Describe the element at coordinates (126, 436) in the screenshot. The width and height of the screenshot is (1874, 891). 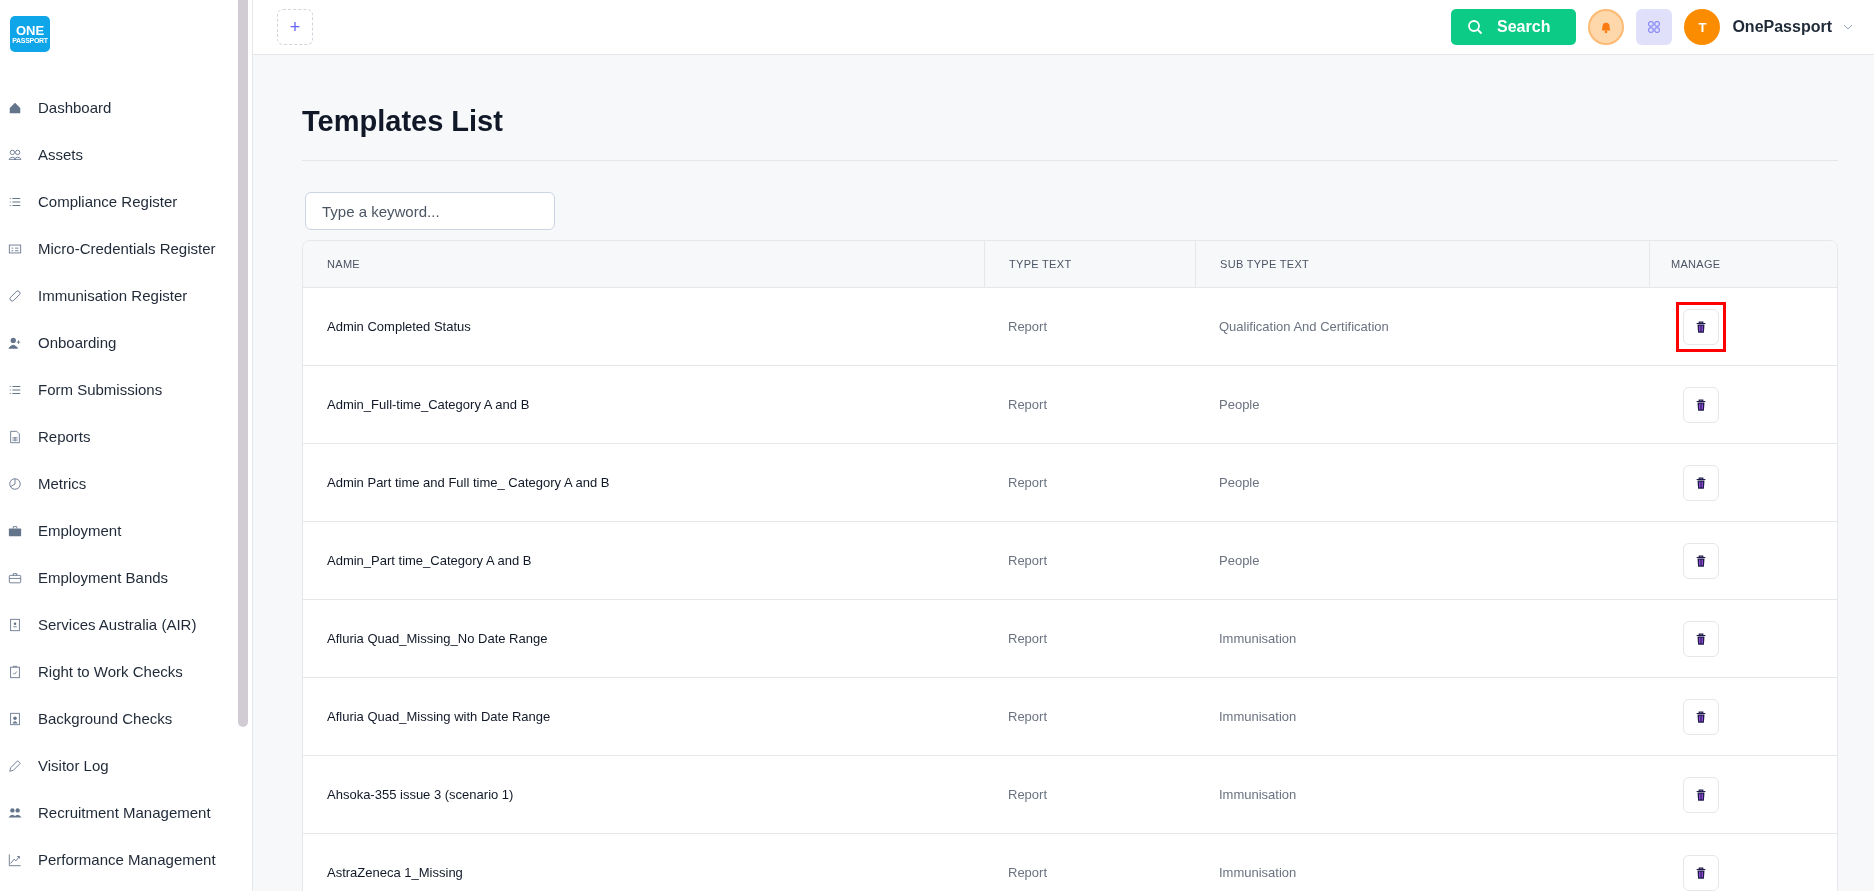
I see `sidebar-item: Reports` at that location.